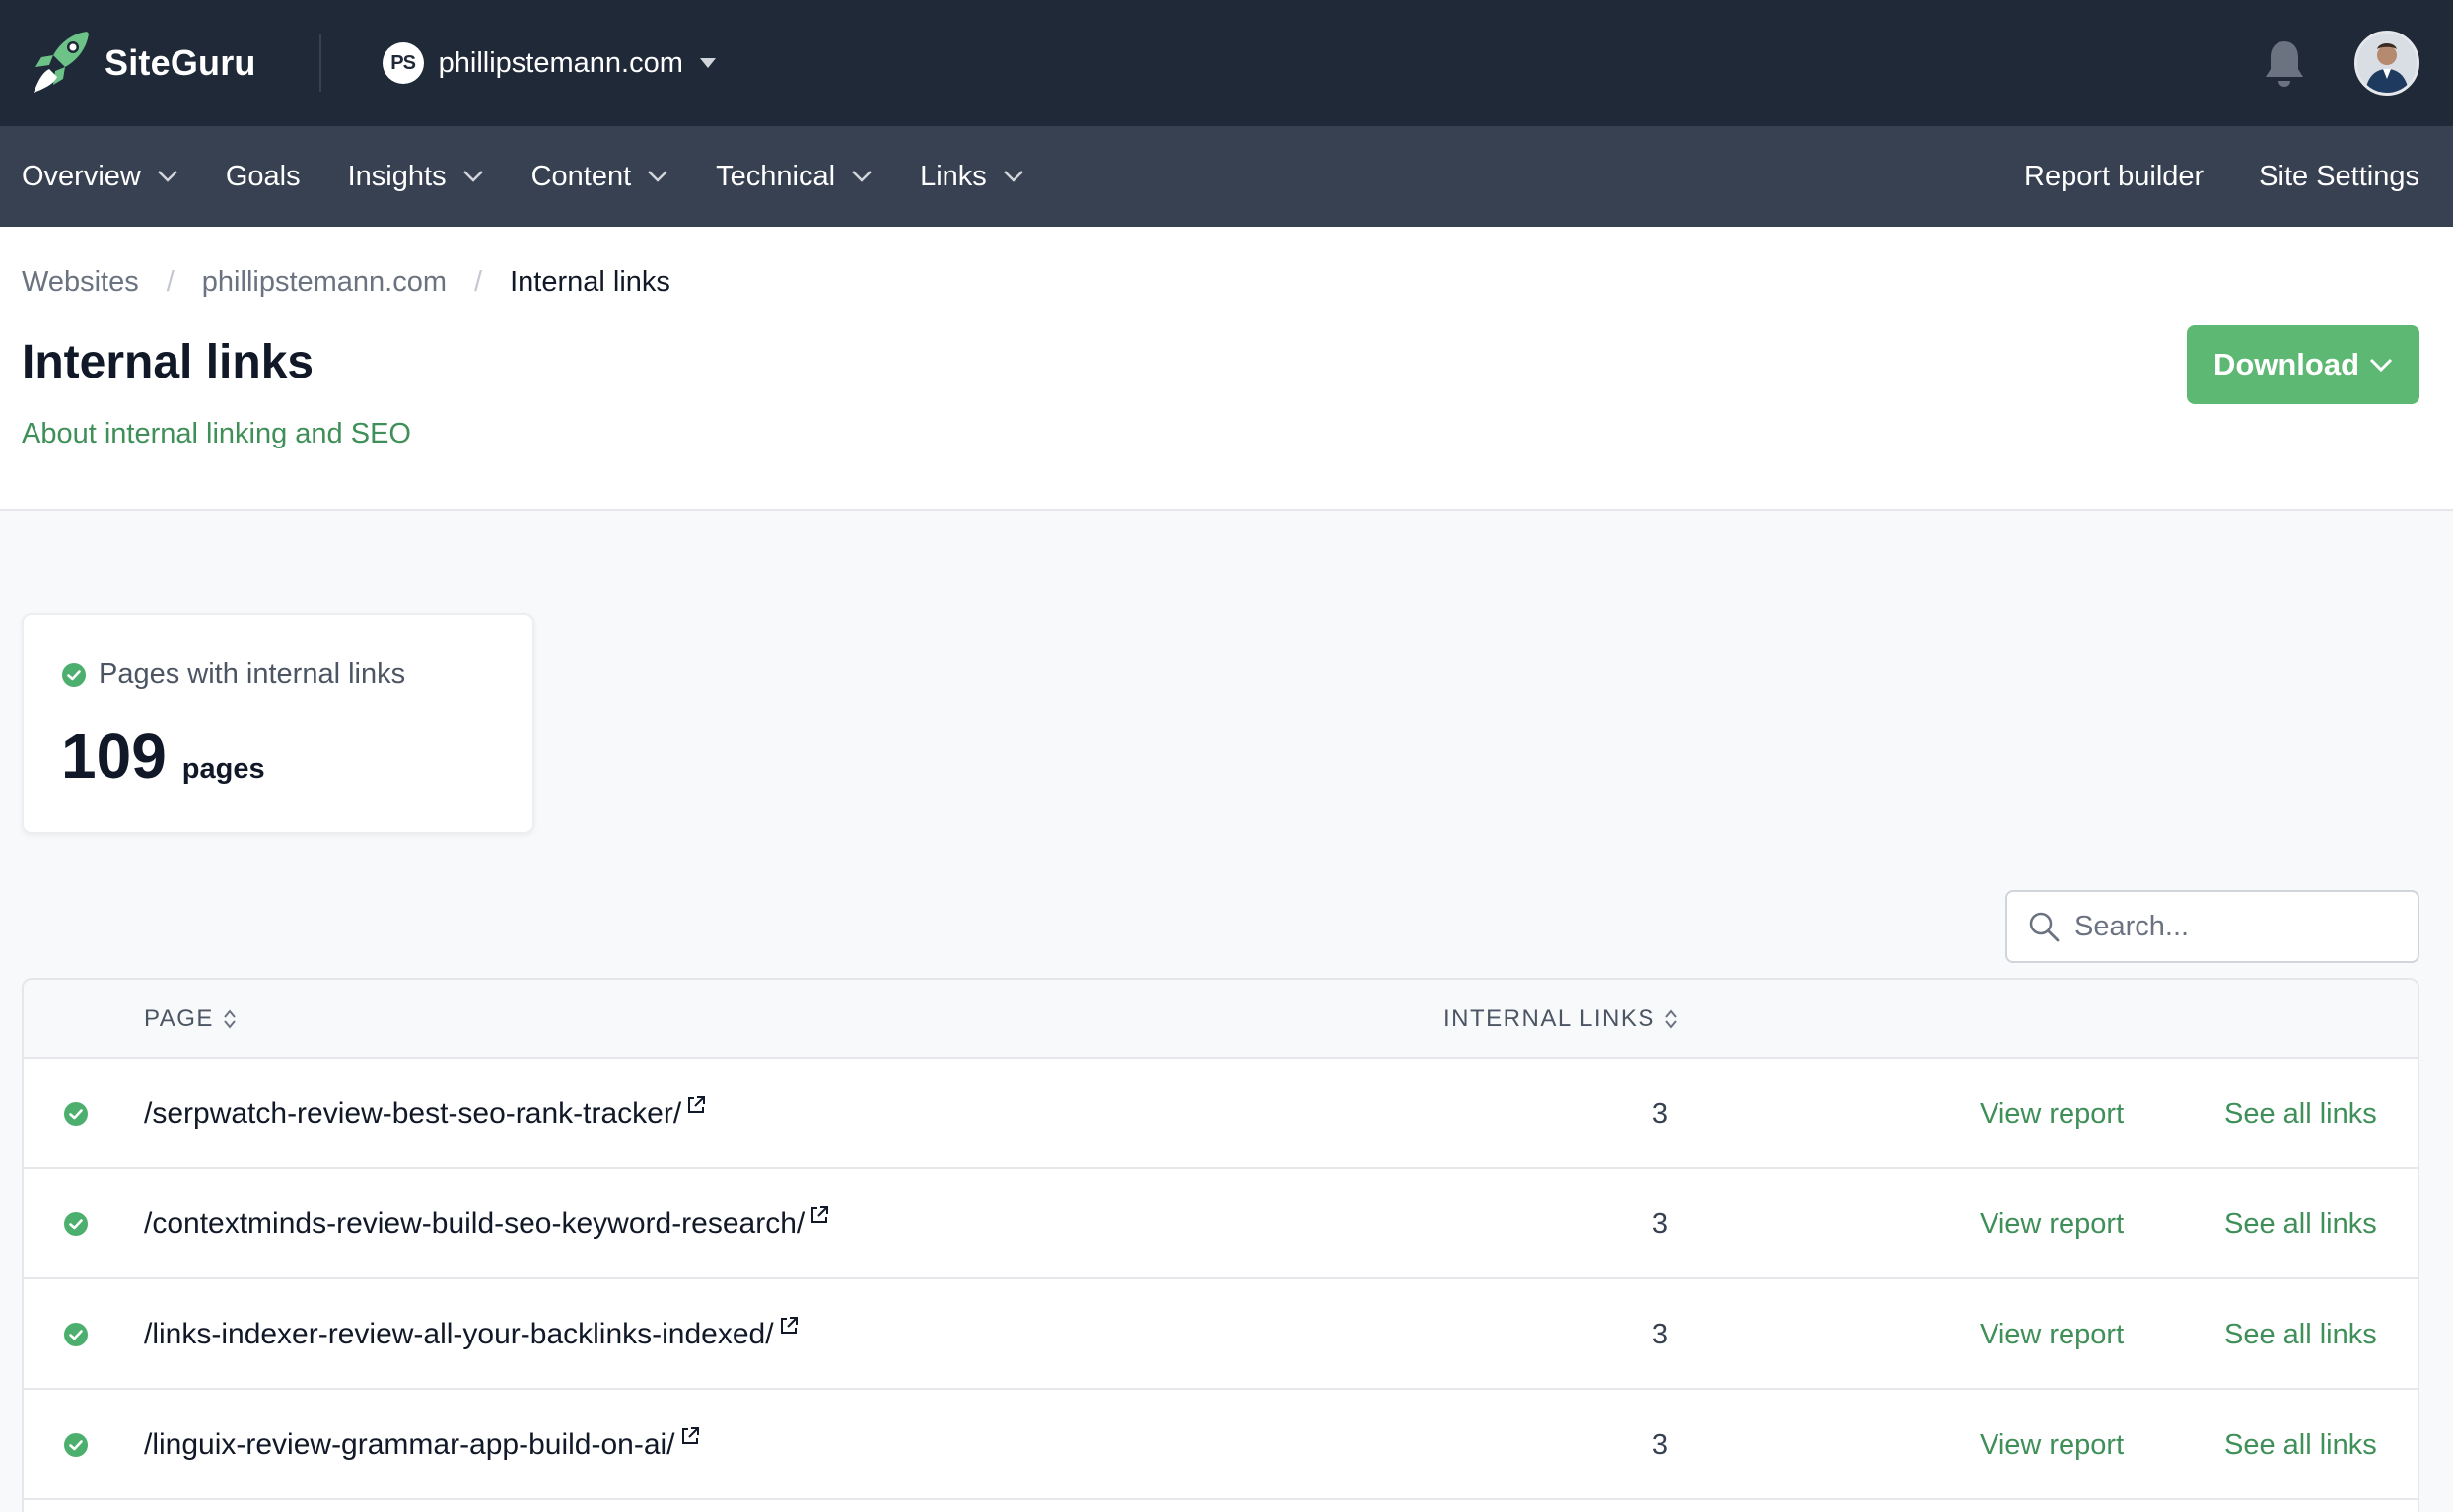 This screenshot has width=2453, height=1512. Describe the element at coordinates (1549, 1019) in the screenshot. I see `column-header-label: INTERNAL LINKS` at that location.